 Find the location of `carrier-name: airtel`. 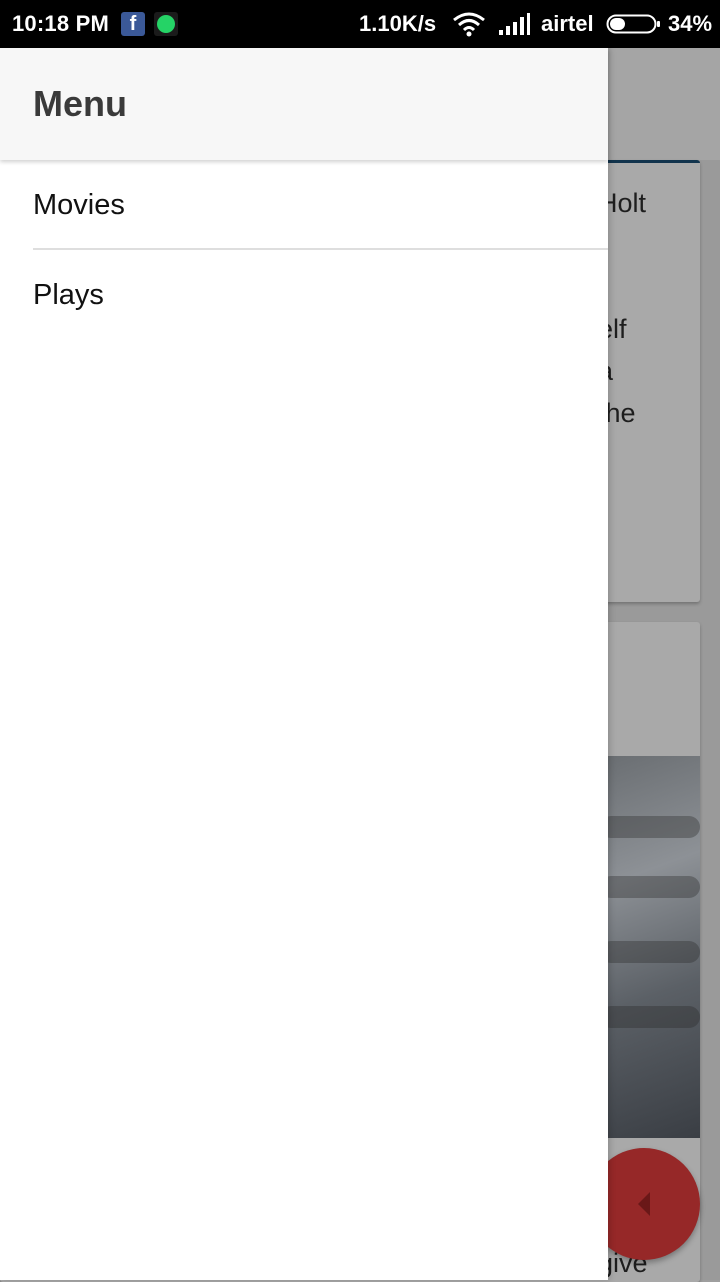

carrier-name: airtel is located at coordinates (567, 23).